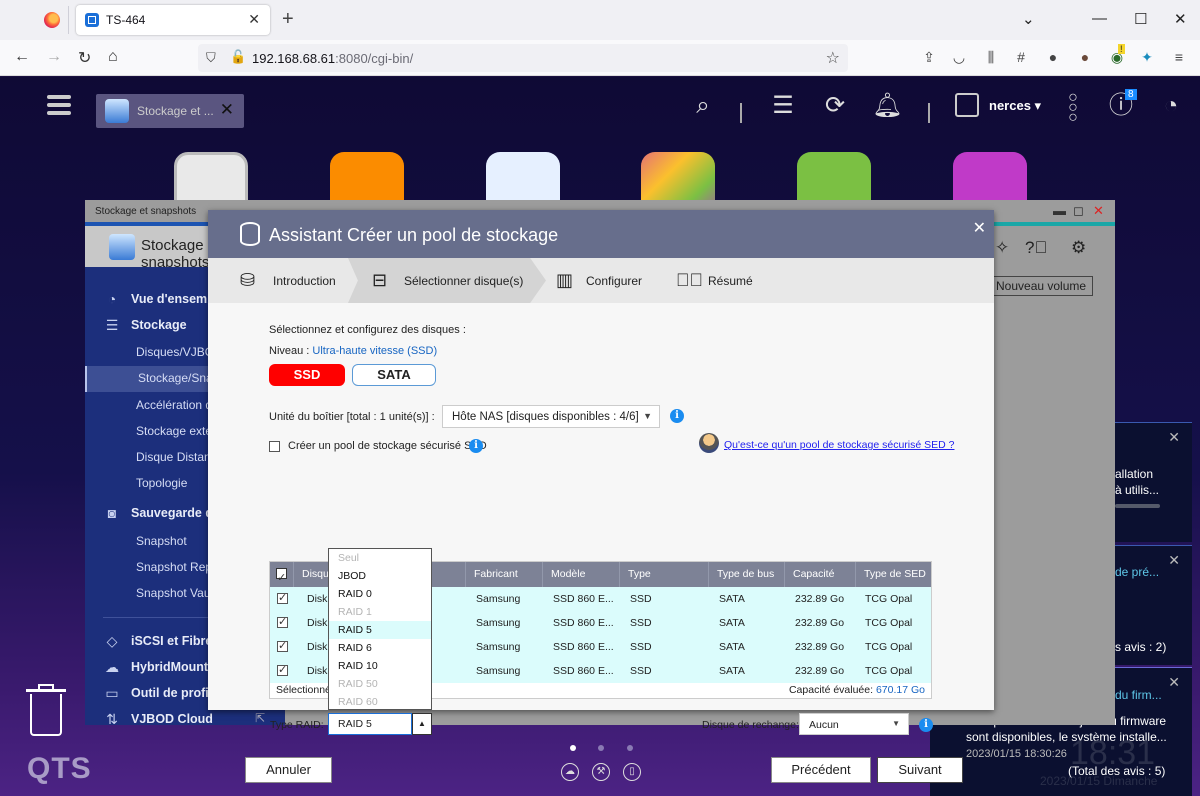 The image size is (1200, 796). I want to click on url-text: 192.168.68.61:8080/cgi-bin/, so click(332, 58).